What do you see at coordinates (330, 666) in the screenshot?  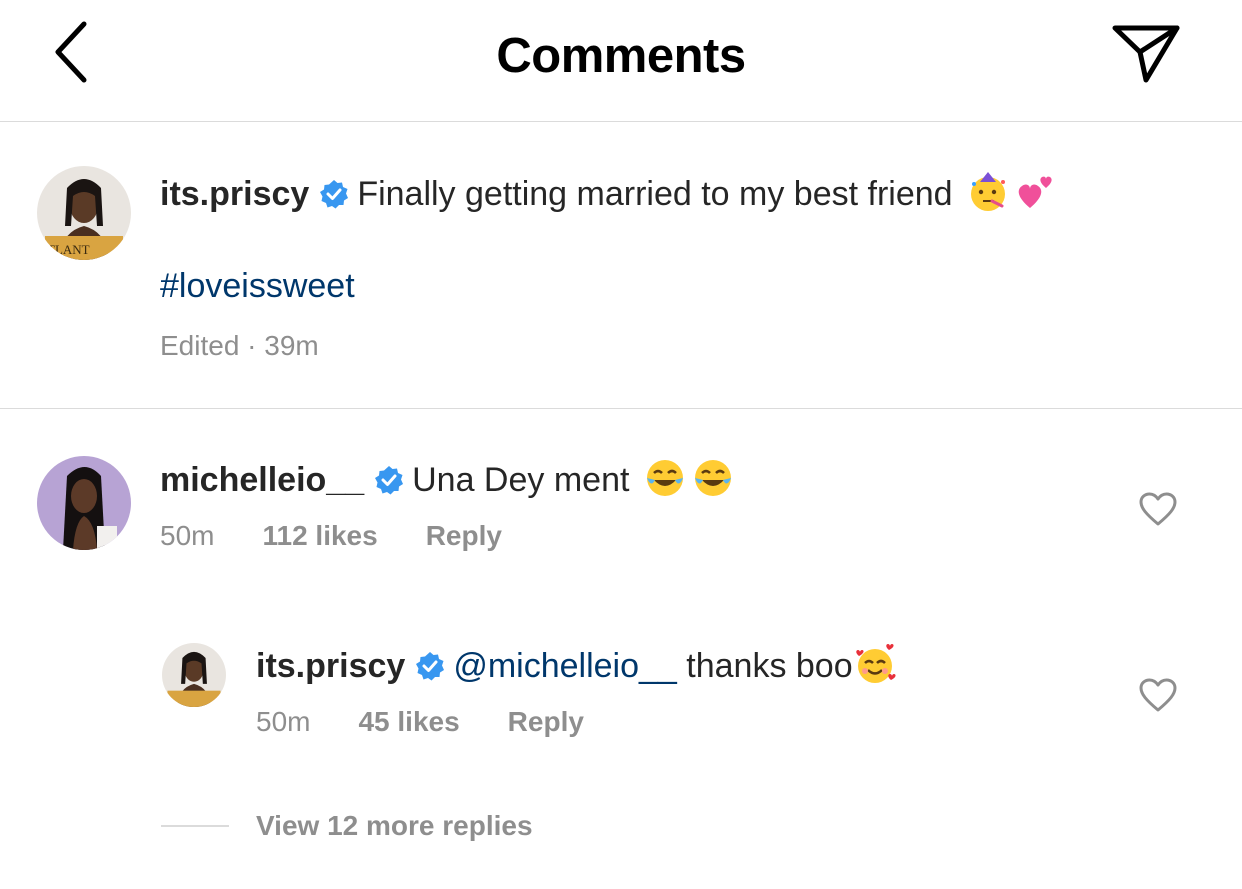 I see `reply-username: its.priscy` at bounding box center [330, 666].